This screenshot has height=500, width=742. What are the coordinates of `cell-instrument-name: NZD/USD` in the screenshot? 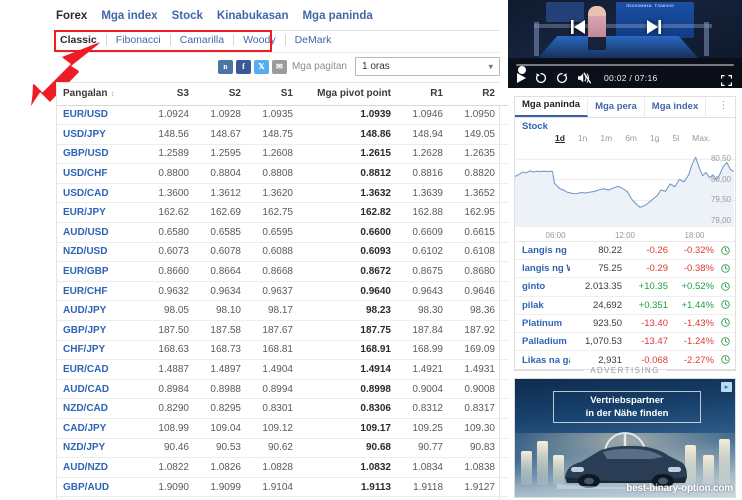 It's located at (100, 252).